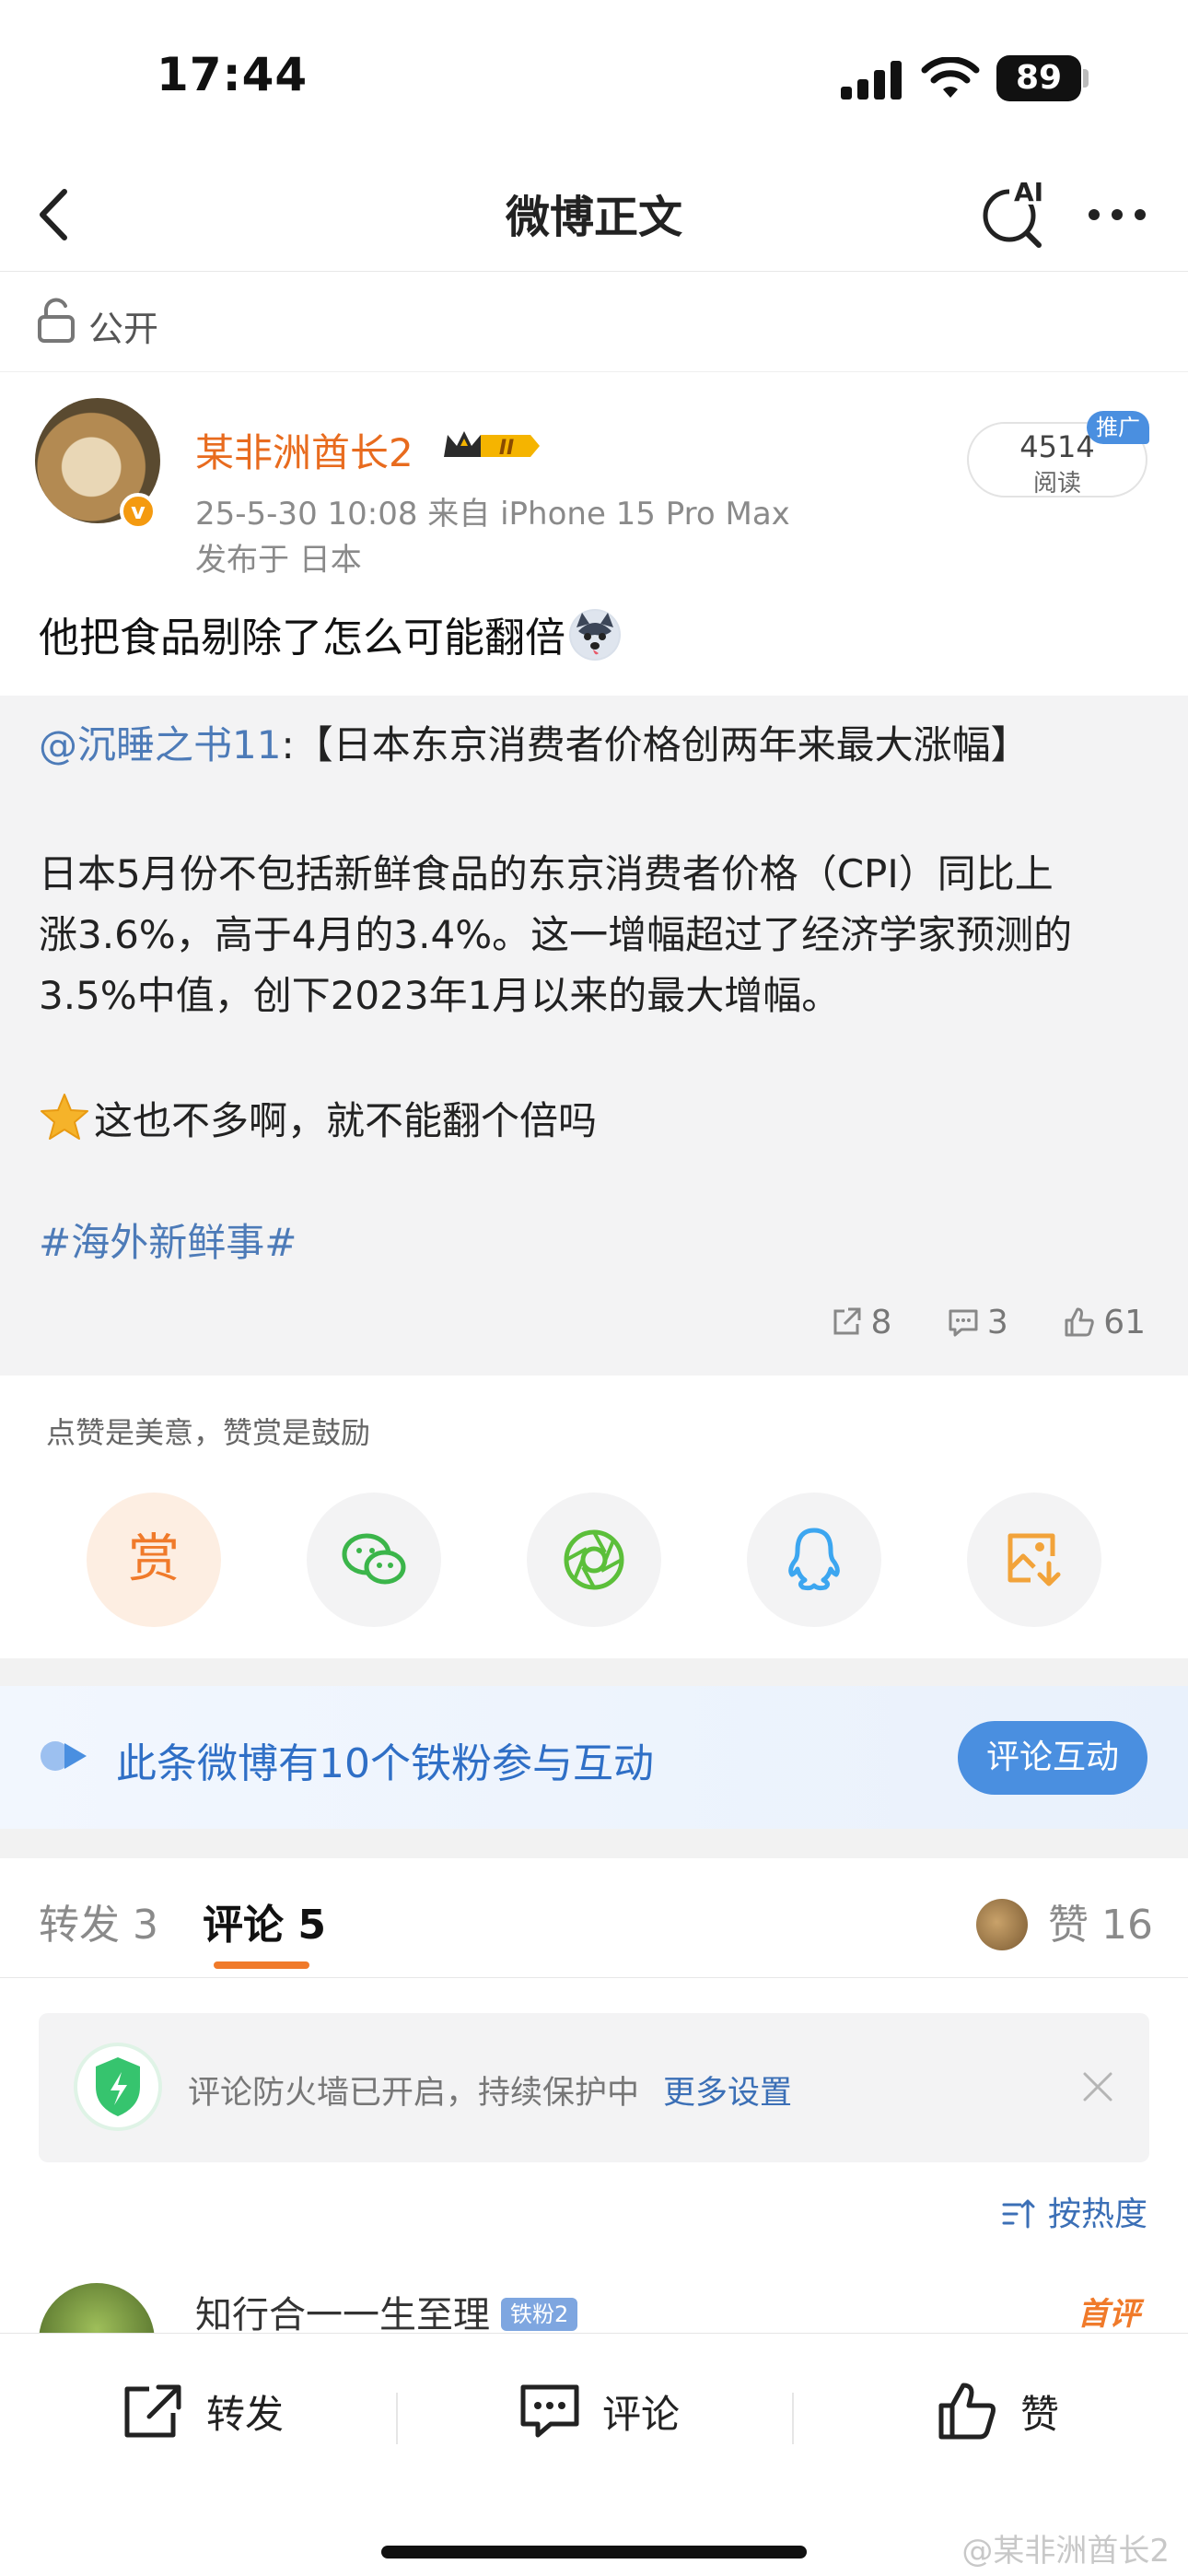 This screenshot has width=1188, height=2576. I want to click on post-location: 发布于 日本, so click(278, 560).